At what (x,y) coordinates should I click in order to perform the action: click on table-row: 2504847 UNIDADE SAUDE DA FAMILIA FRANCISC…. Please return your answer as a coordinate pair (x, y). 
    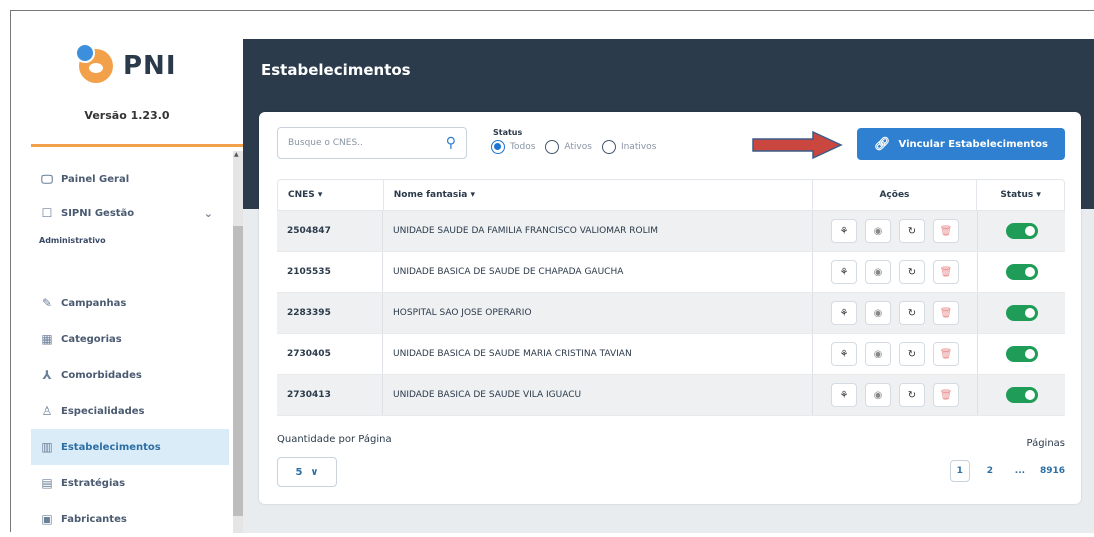
    Looking at the image, I should click on (671, 231).